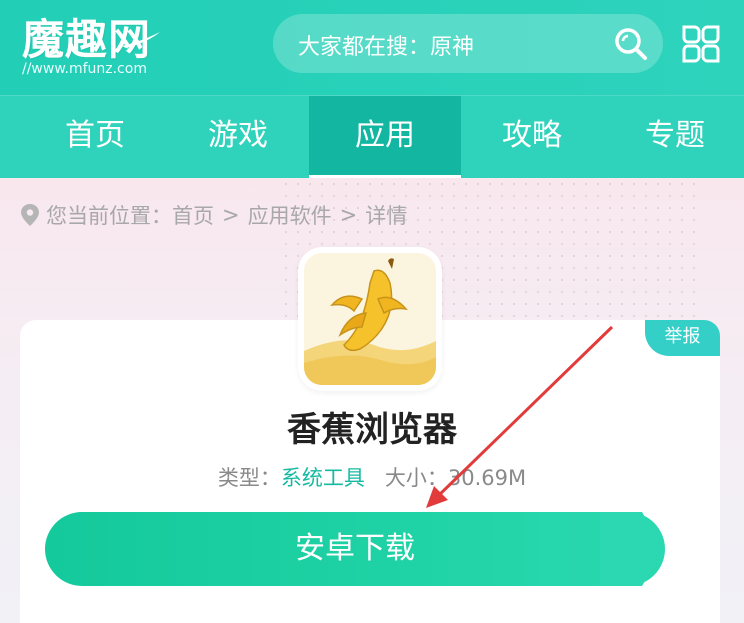  Describe the element at coordinates (682, 338) in the screenshot. I see `report-button: 举报` at that location.